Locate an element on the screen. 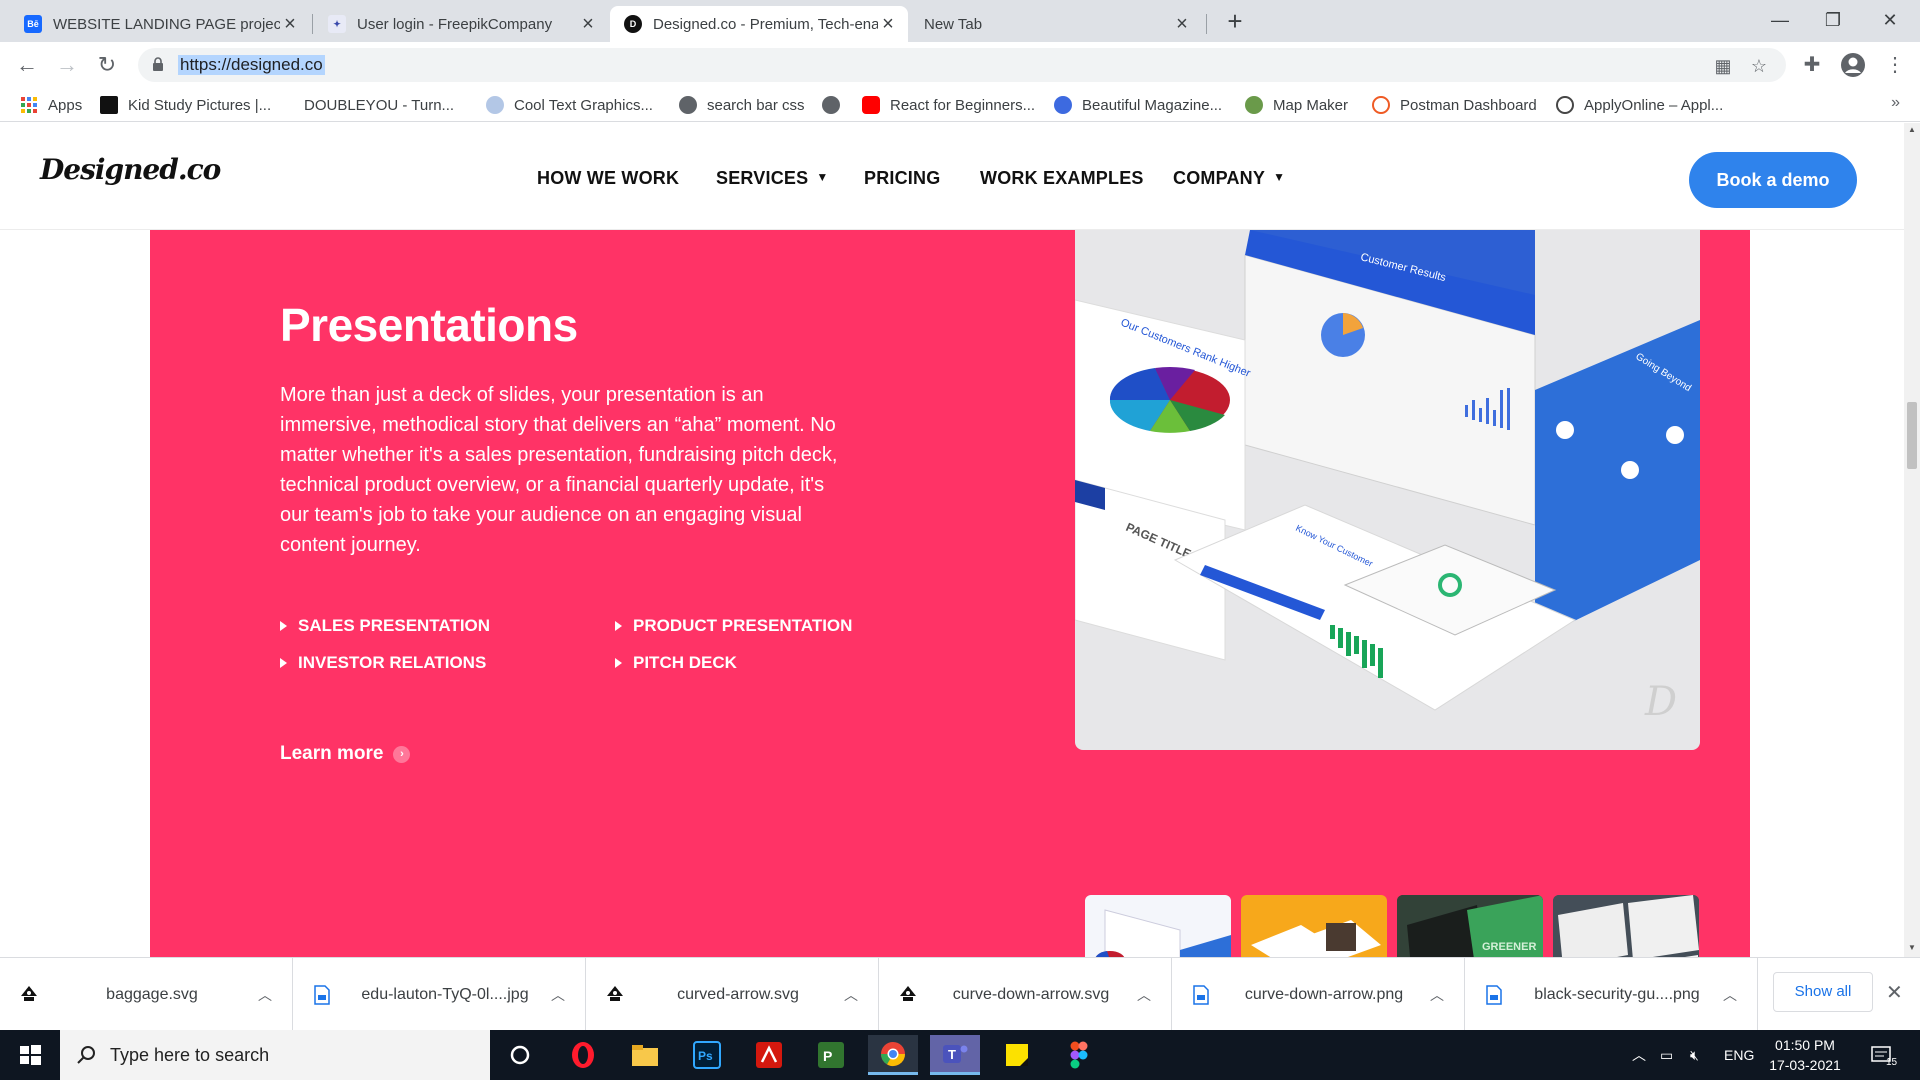 This screenshot has width=1920, height=1080. download-item: curved-arrow.svg ︿ is located at coordinates (732, 994).